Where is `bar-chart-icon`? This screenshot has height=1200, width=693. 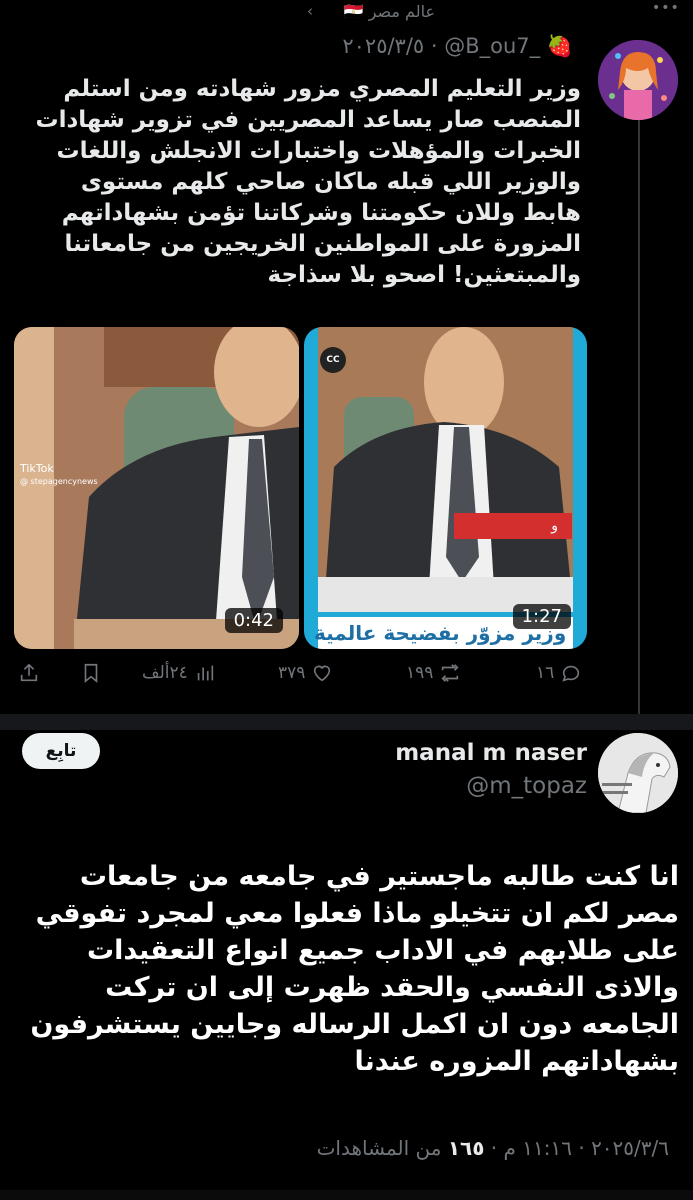
bar-chart-icon is located at coordinates (205, 673).